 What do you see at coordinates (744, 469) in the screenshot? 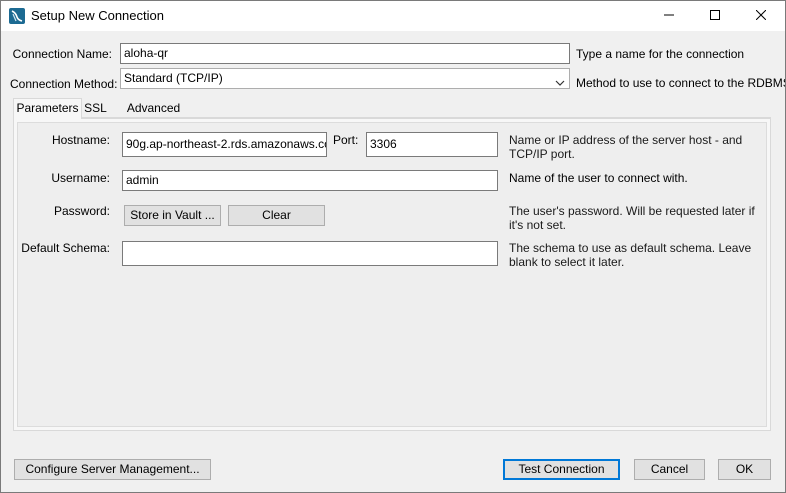
I see `ok-button: OK` at bounding box center [744, 469].